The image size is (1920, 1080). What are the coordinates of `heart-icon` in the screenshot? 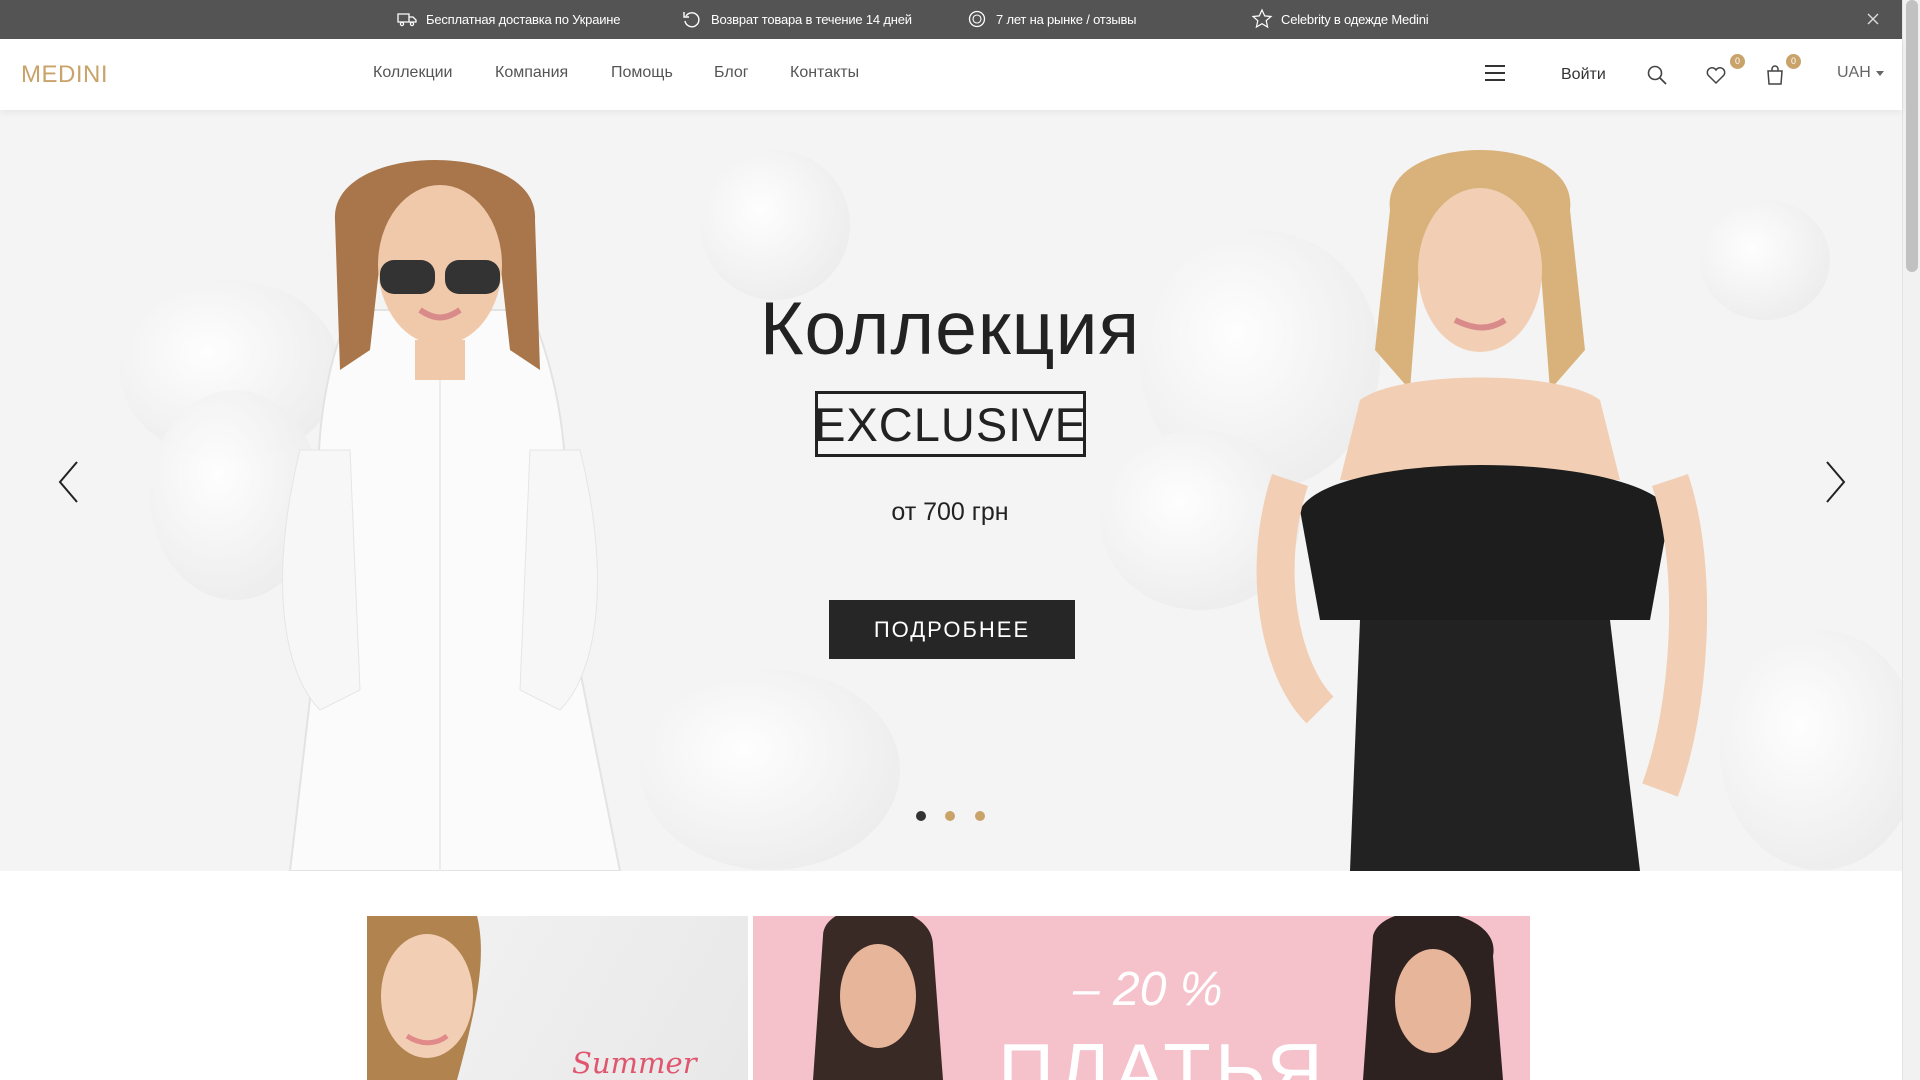 It's located at (1716, 75).